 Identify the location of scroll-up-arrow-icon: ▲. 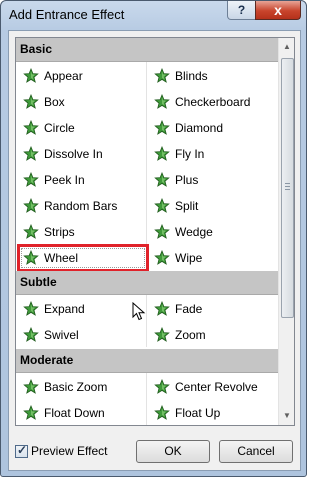
(286, 47).